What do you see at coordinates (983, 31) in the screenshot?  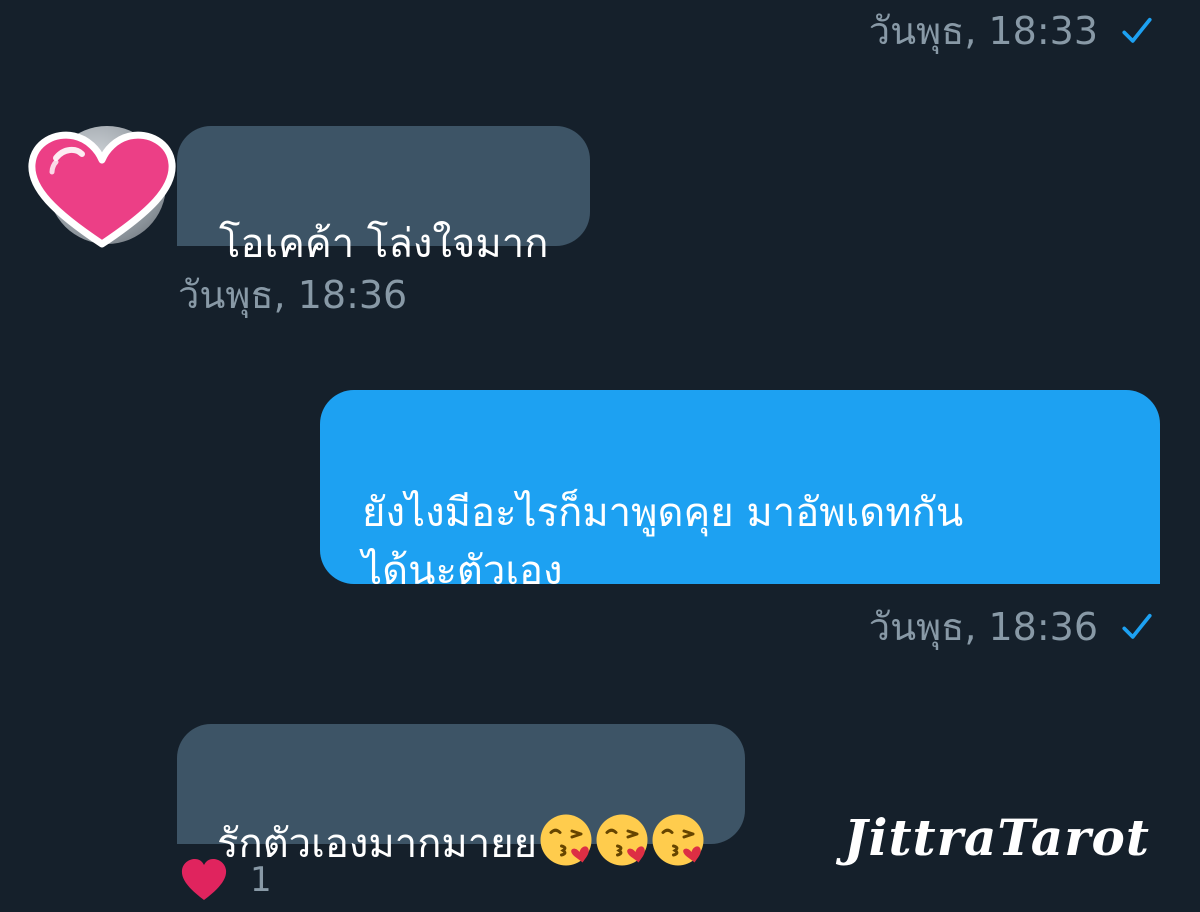 I see `timestamp-text: วันพุธ, 18:33` at bounding box center [983, 31].